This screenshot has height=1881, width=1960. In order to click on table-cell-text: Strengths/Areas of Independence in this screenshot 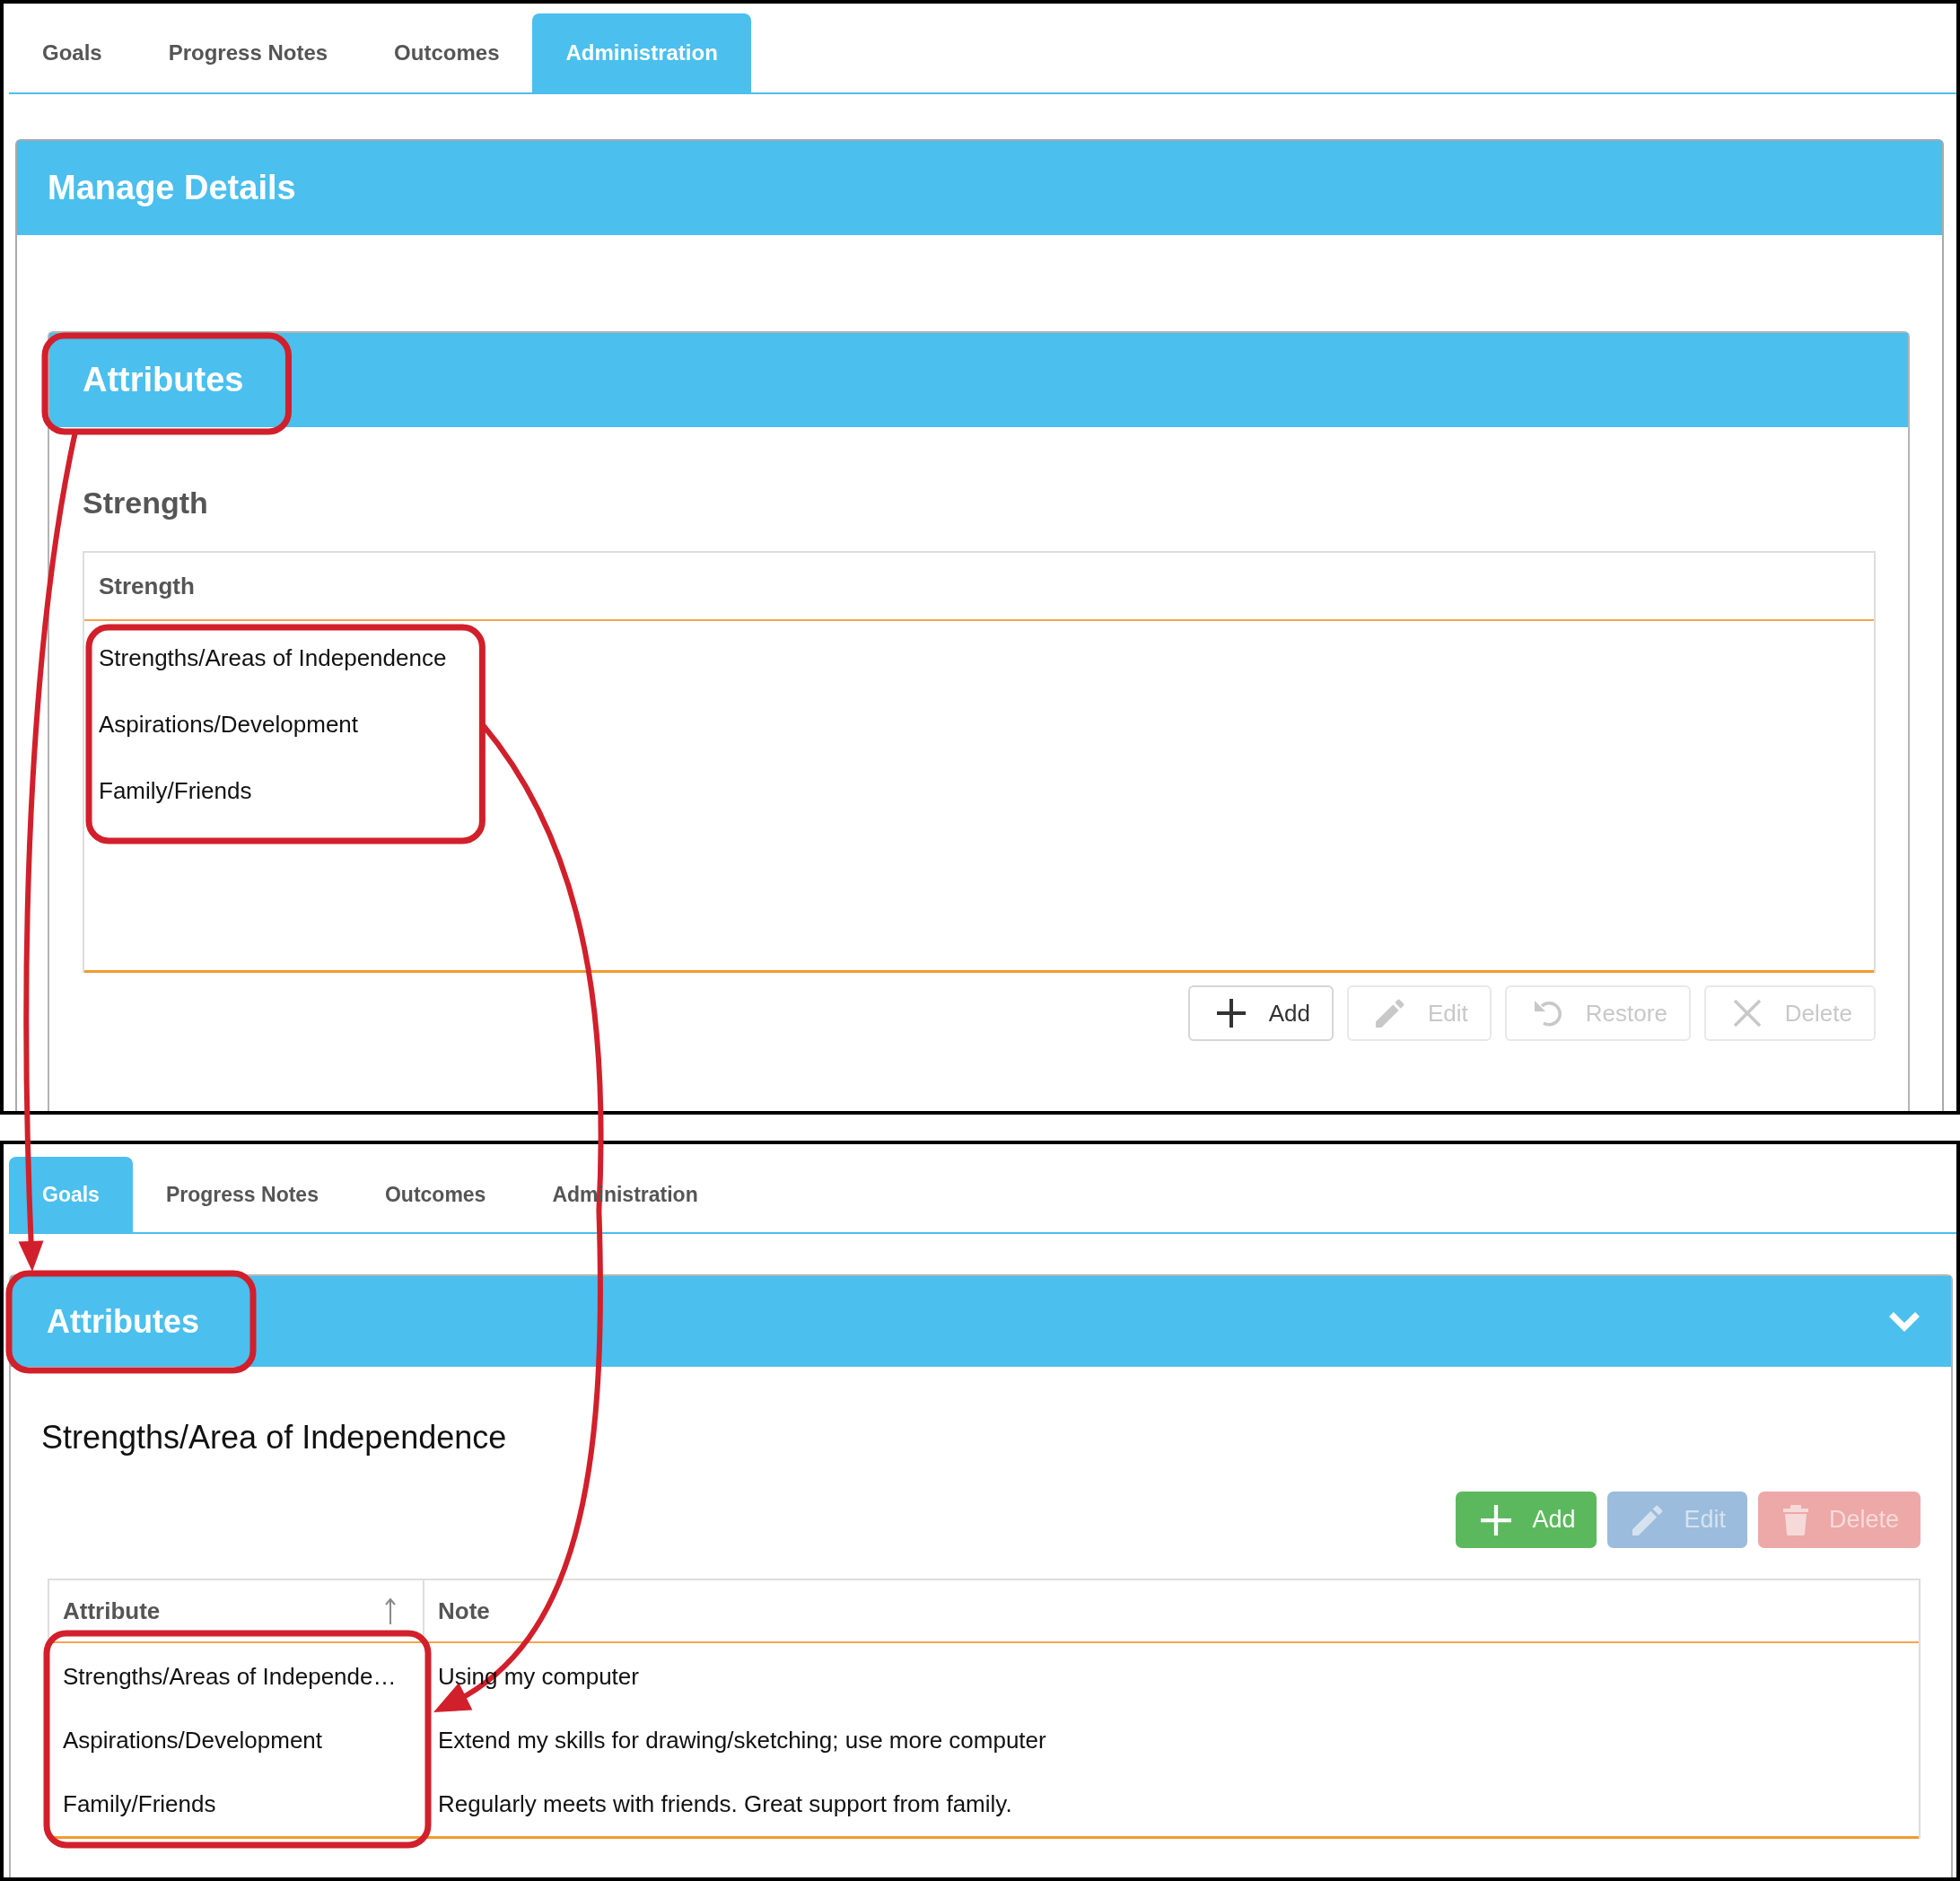, I will do `click(273, 658)`.